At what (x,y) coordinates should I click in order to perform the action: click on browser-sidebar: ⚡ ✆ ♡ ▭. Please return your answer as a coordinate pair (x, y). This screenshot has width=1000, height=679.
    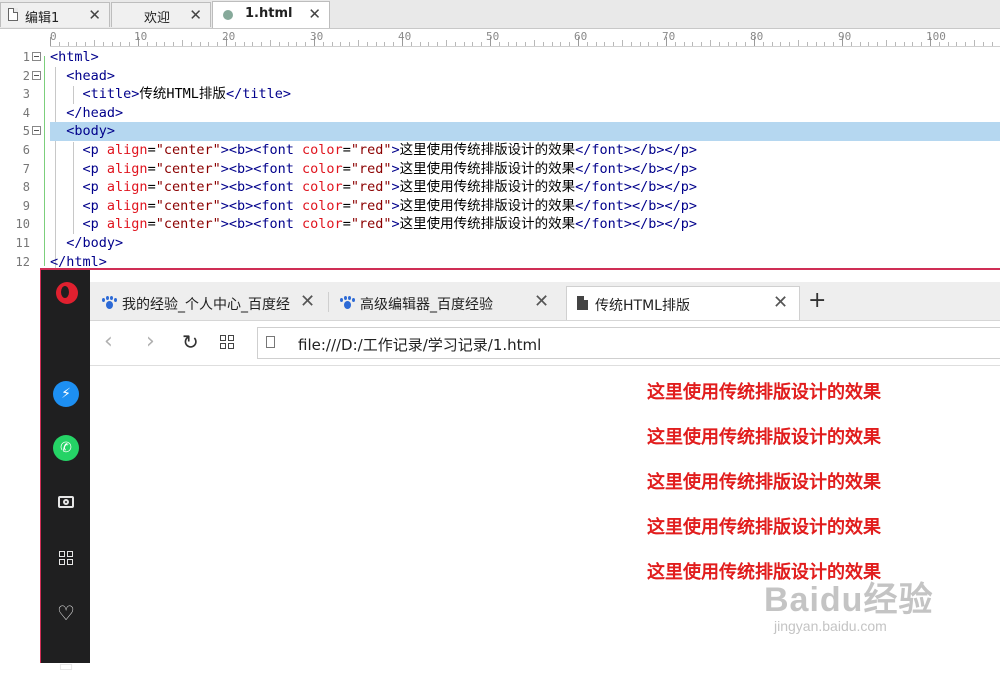
    Looking at the image, I should click on (65, 472).